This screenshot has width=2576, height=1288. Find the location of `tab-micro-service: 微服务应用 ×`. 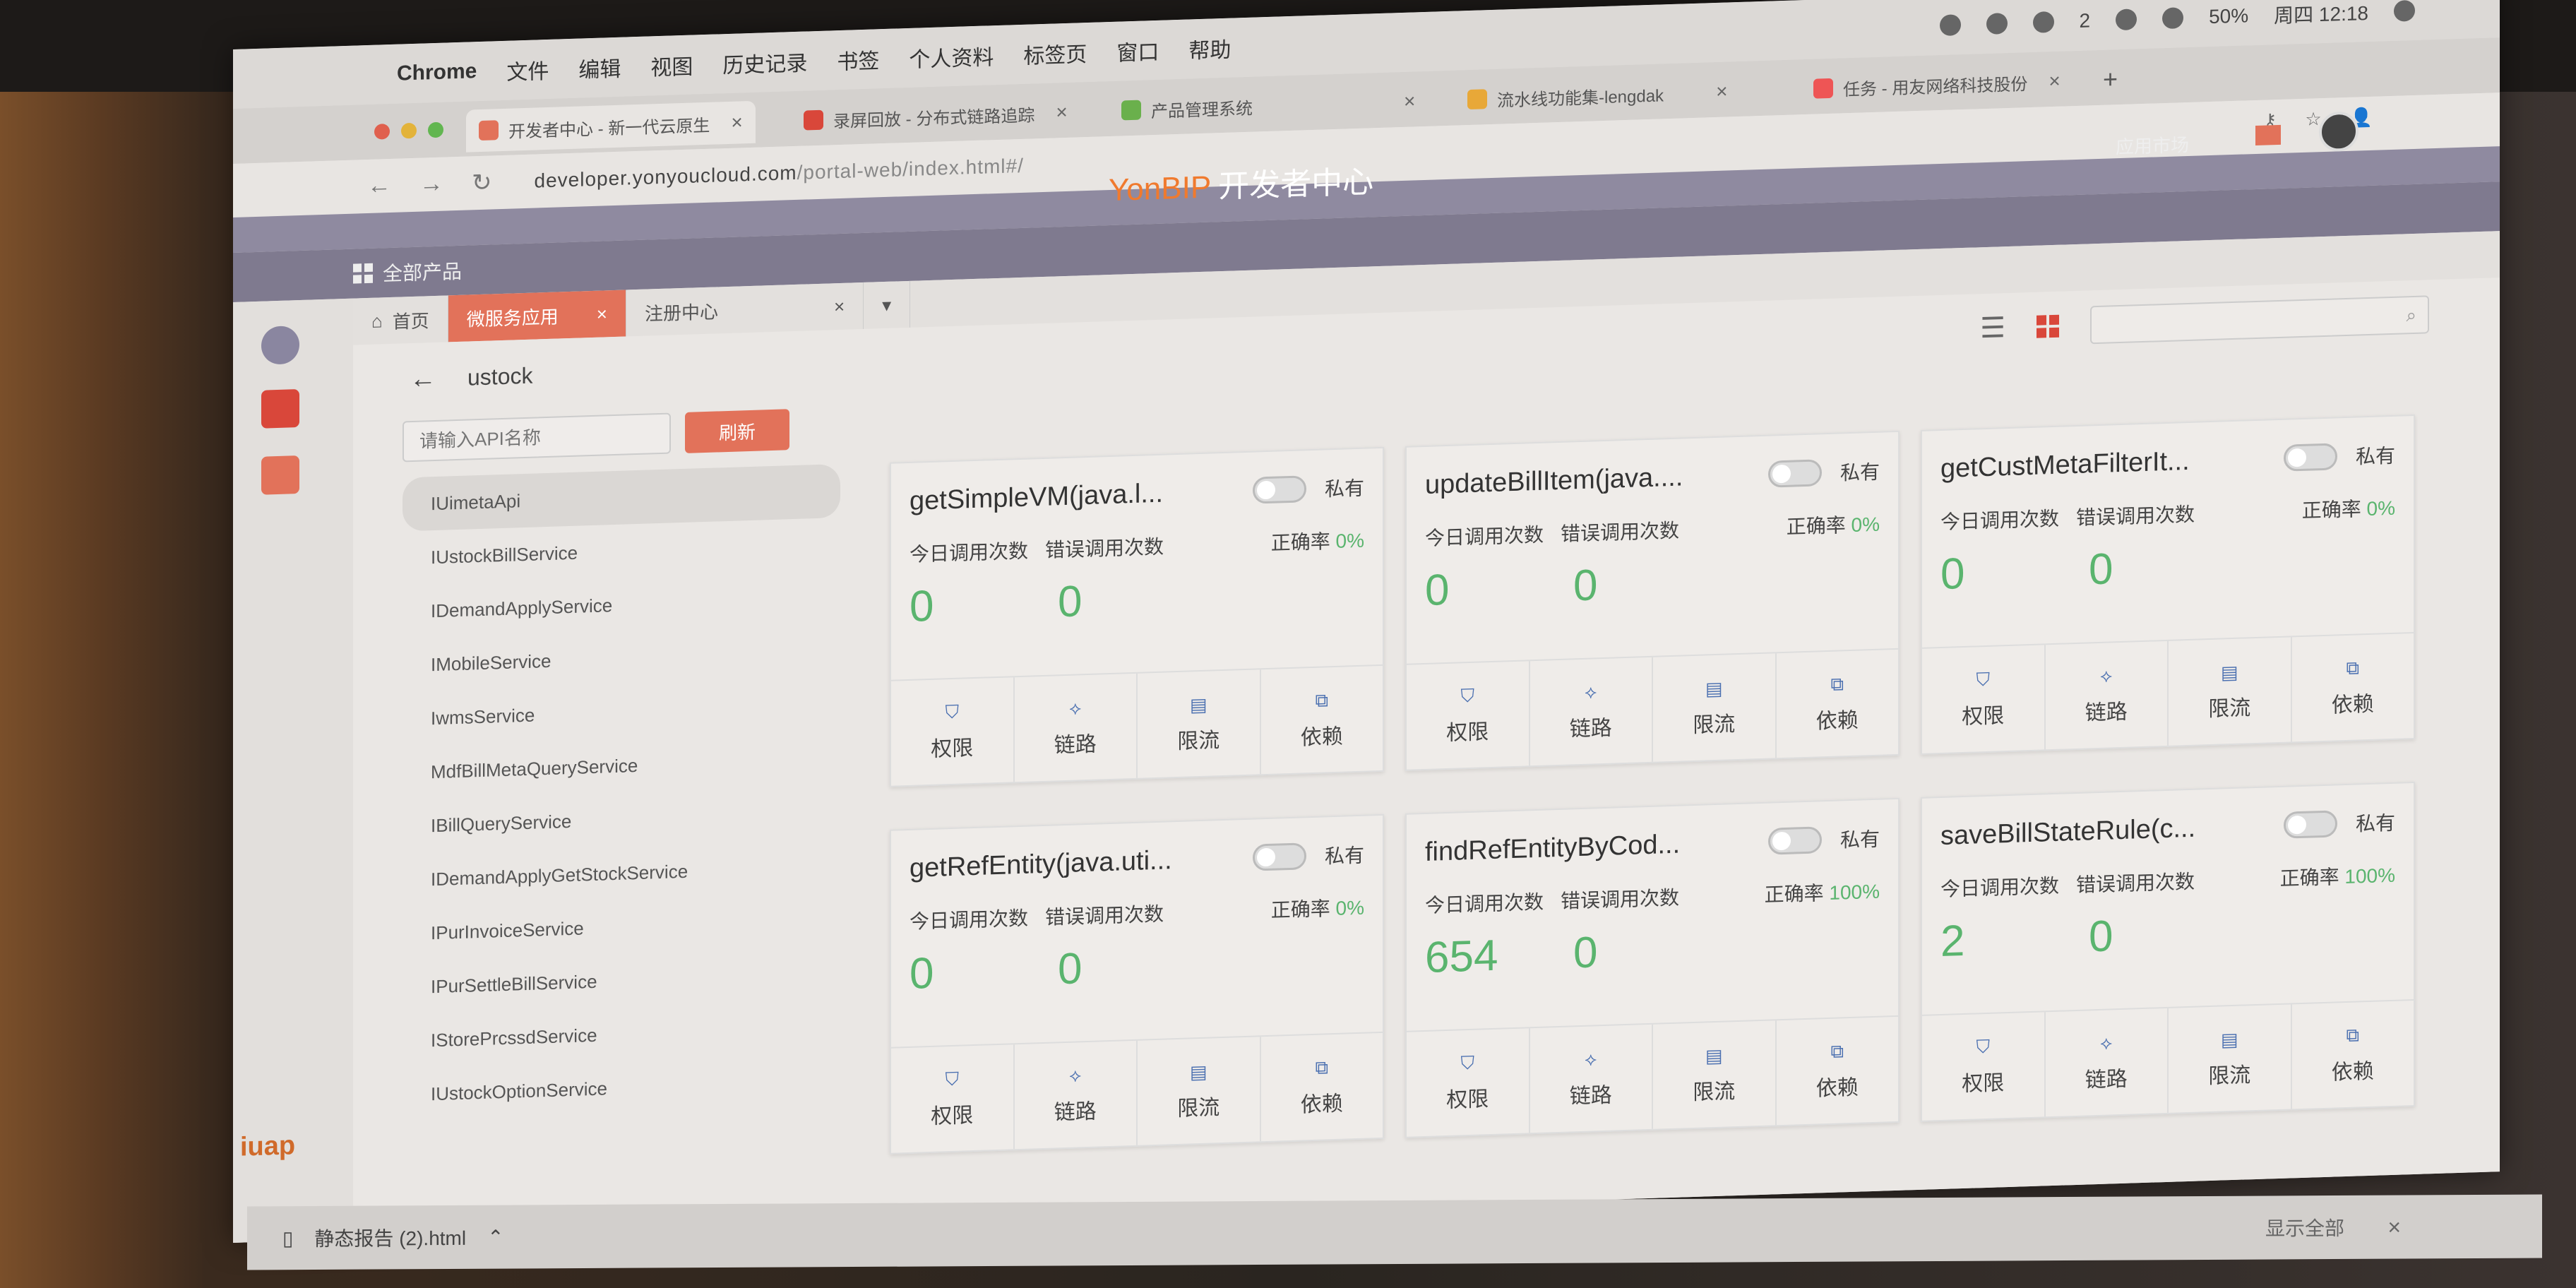

tab-micro-service: 微服务应用 × is located at coordinates (537, 316).